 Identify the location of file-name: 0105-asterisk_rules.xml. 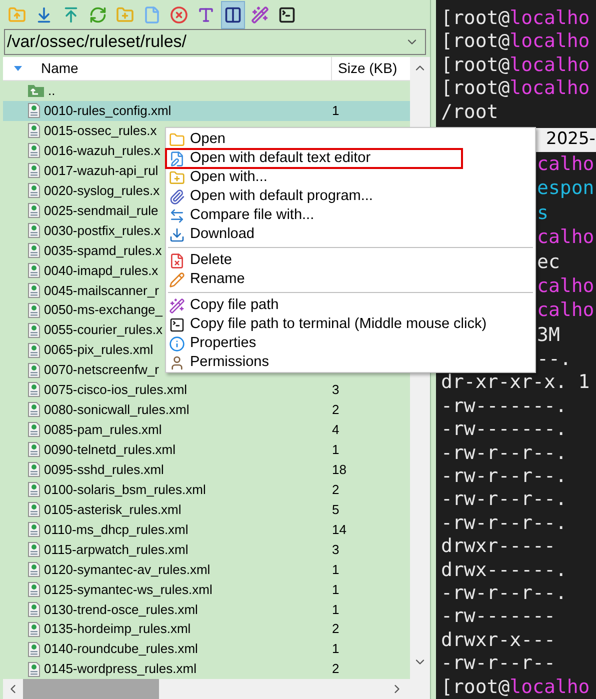
(113, 509).